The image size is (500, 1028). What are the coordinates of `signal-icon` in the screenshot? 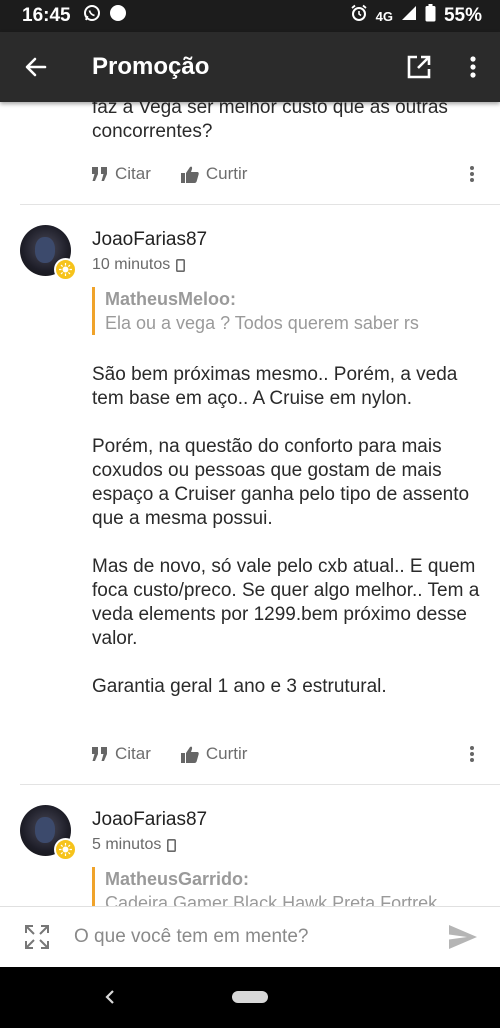 It's located at (409, 16).